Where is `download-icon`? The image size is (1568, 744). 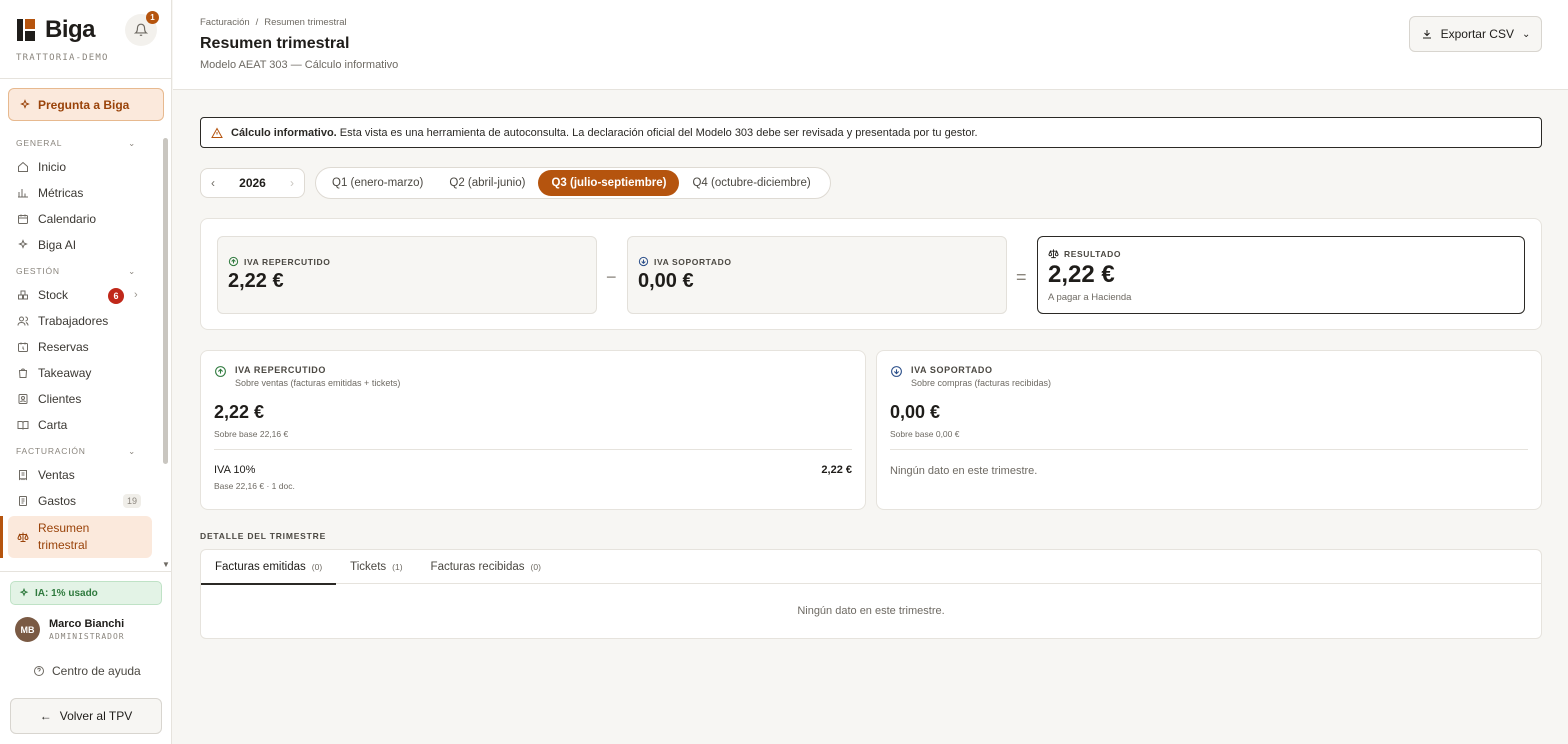
download-icon is located at coordinates (1426, 34).